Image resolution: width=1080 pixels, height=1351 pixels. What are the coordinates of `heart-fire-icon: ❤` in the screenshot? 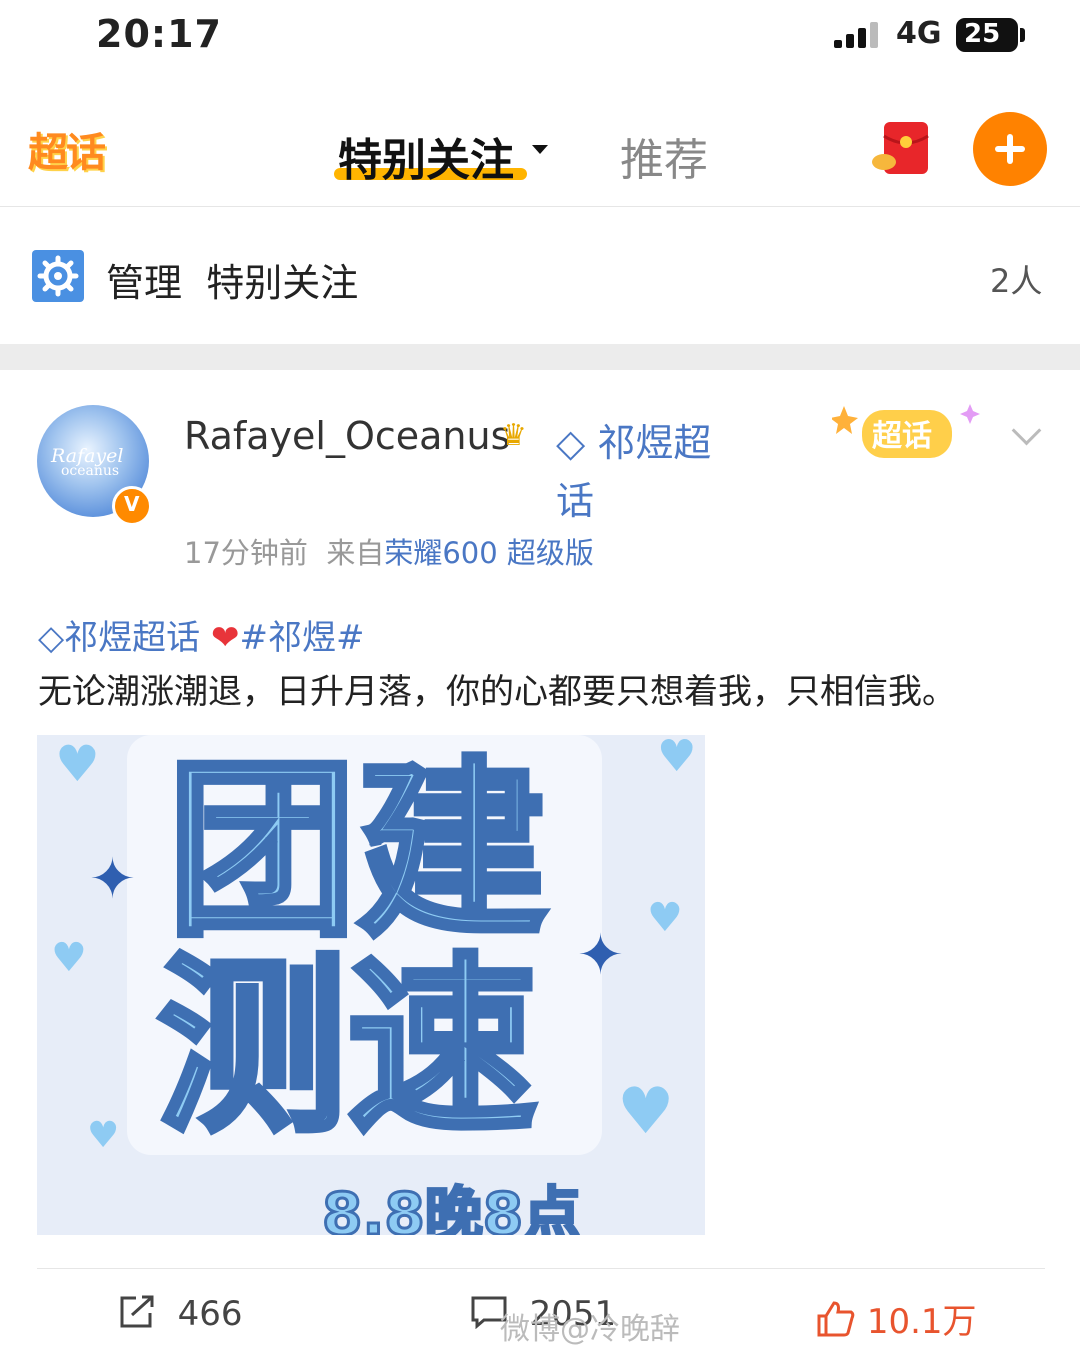 It's located at (225, 638).